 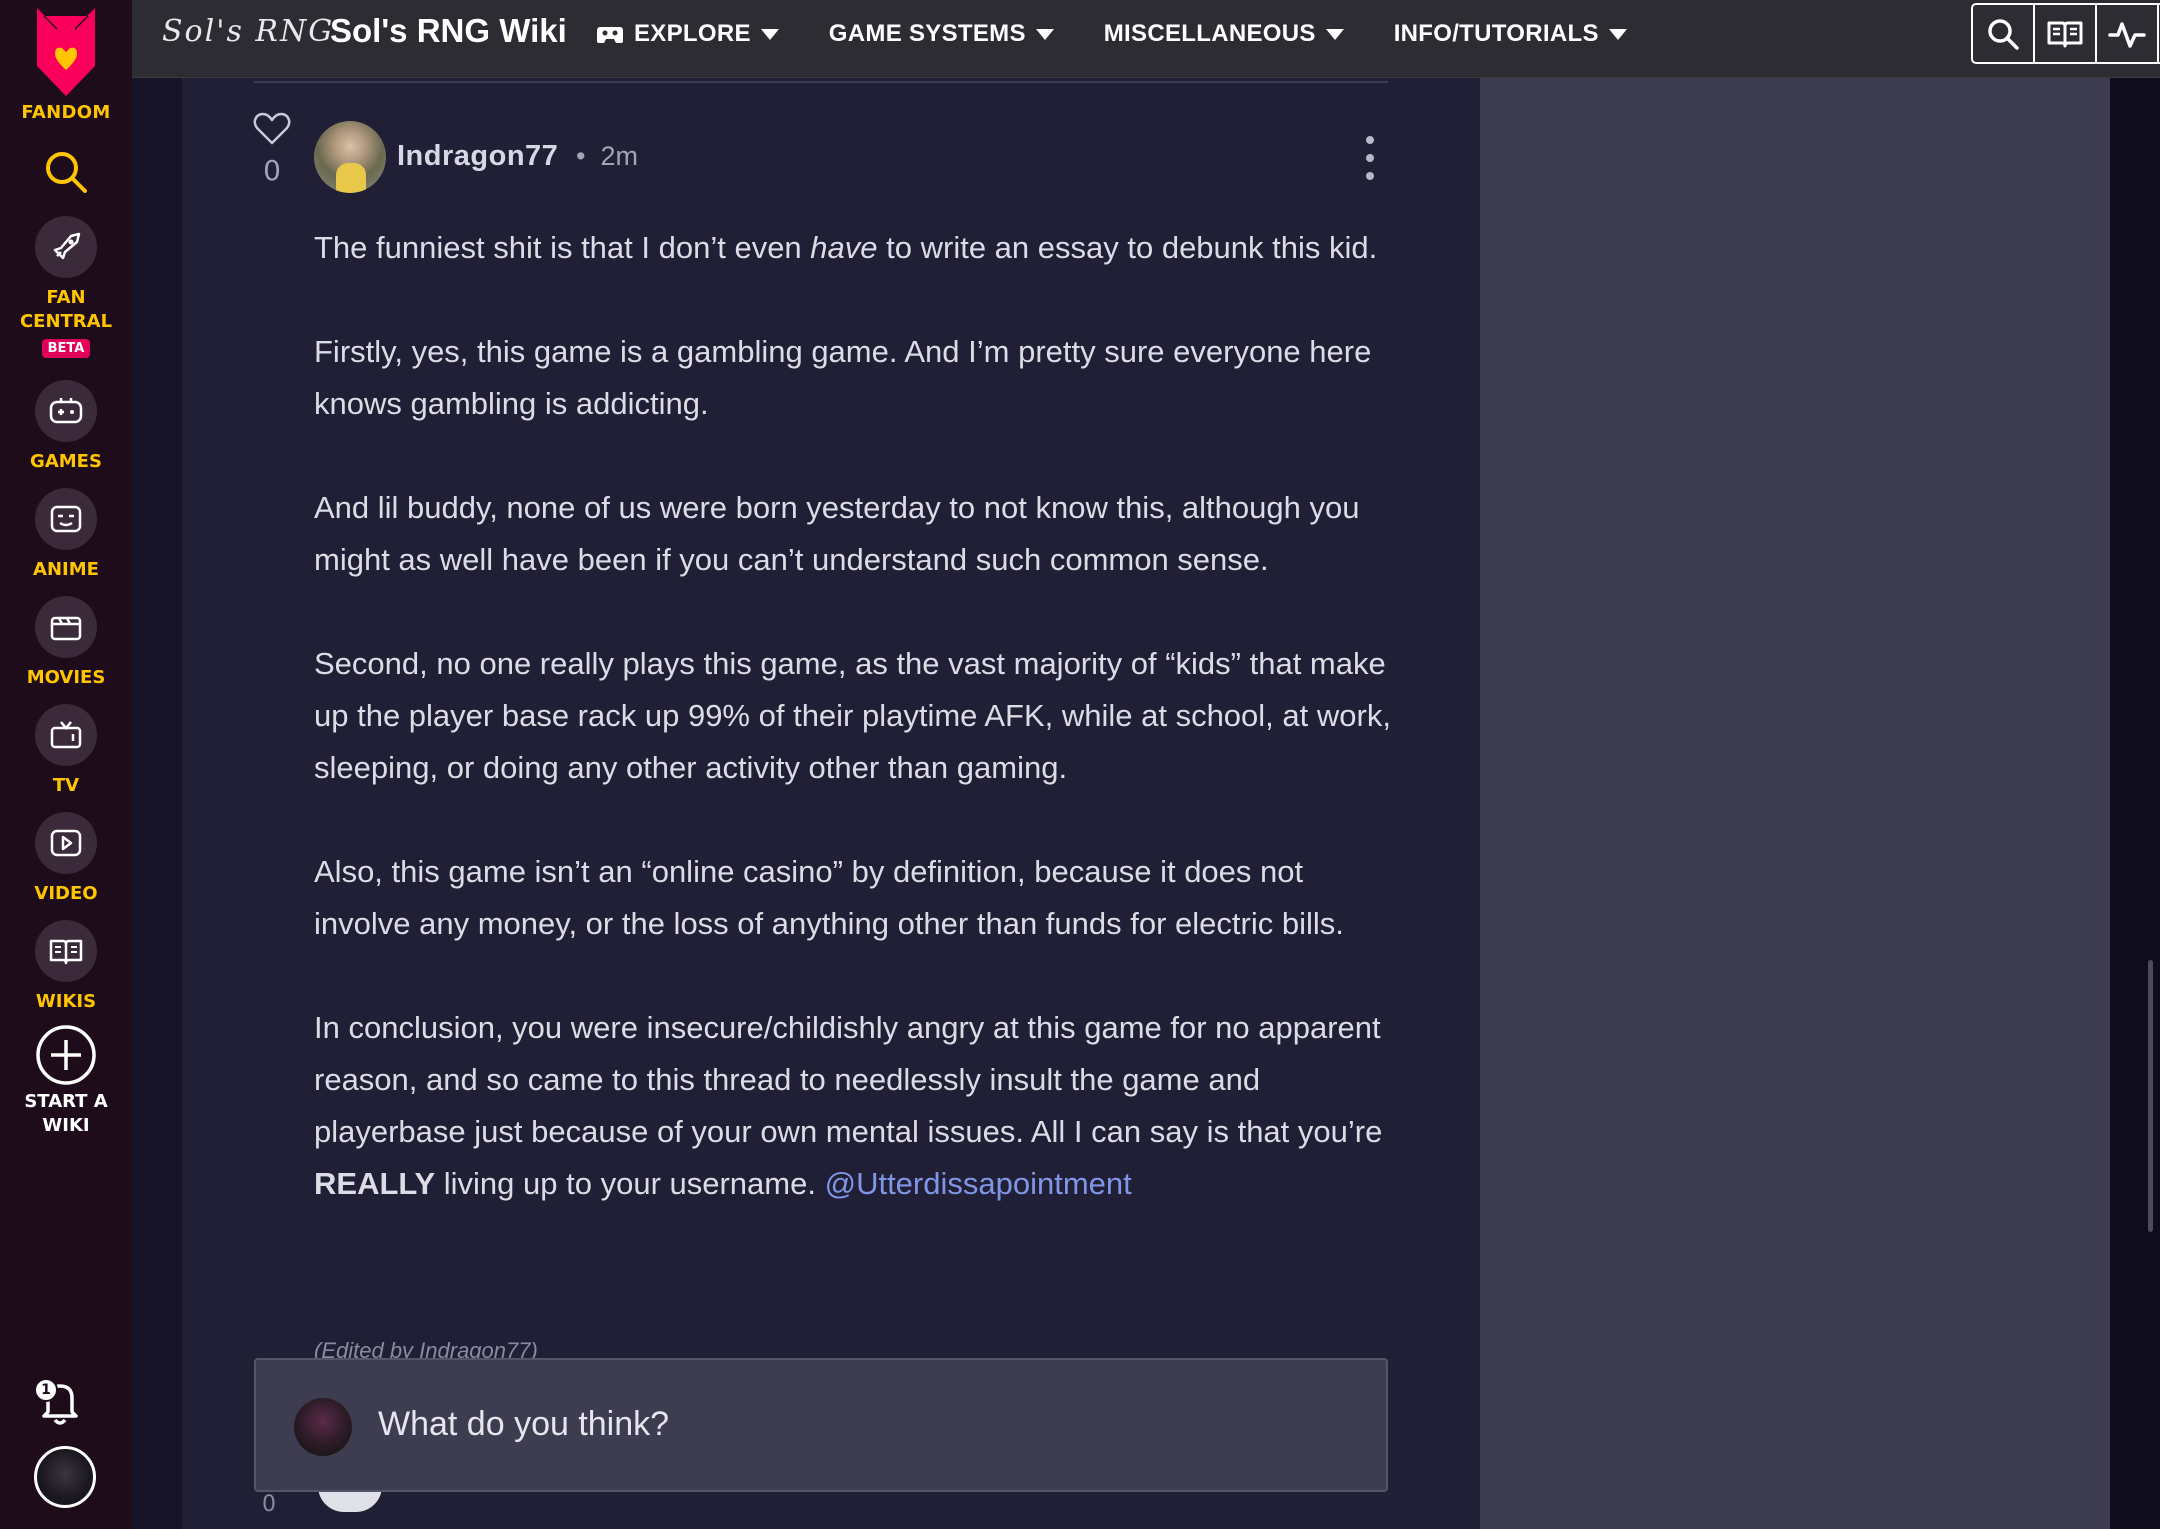 What do you see at coordinates (821, 1425) in the screenshot?
I see `reply-box: What do you think?` at bounding box center [821, 1425].